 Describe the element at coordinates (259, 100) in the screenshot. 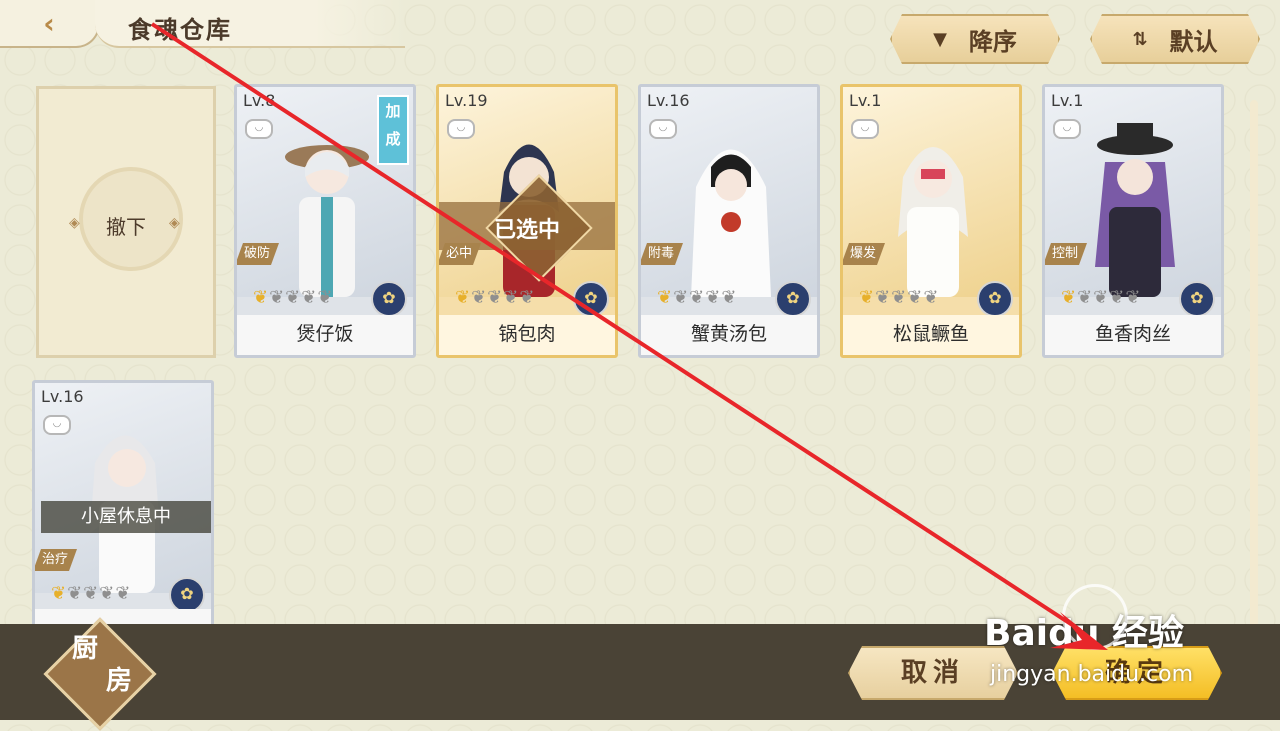

I see `card-level: Lv.8` at that location.